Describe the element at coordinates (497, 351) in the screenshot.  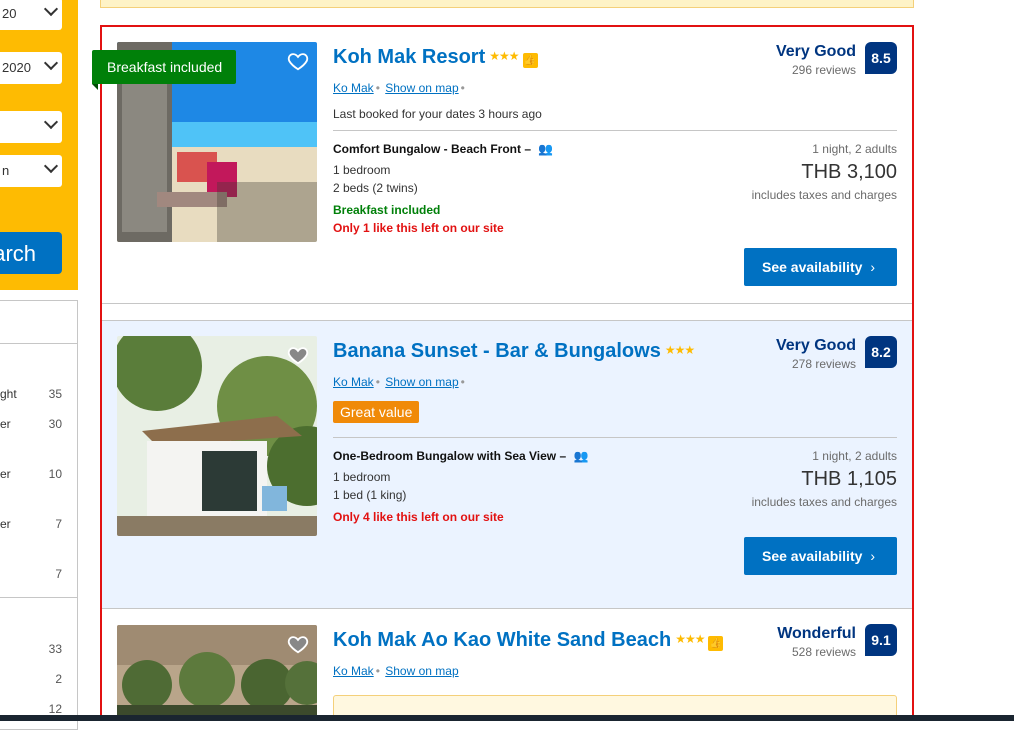
I see `property-name: Banana Sunset - Bar & Bungalows` at that location.